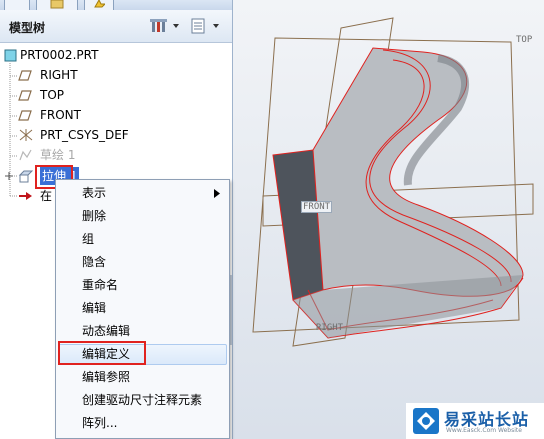  What do you see at coordinates (88, 239) in the screenshot?
I see `menu-item-group: 组` at bounding box center [88, 239].